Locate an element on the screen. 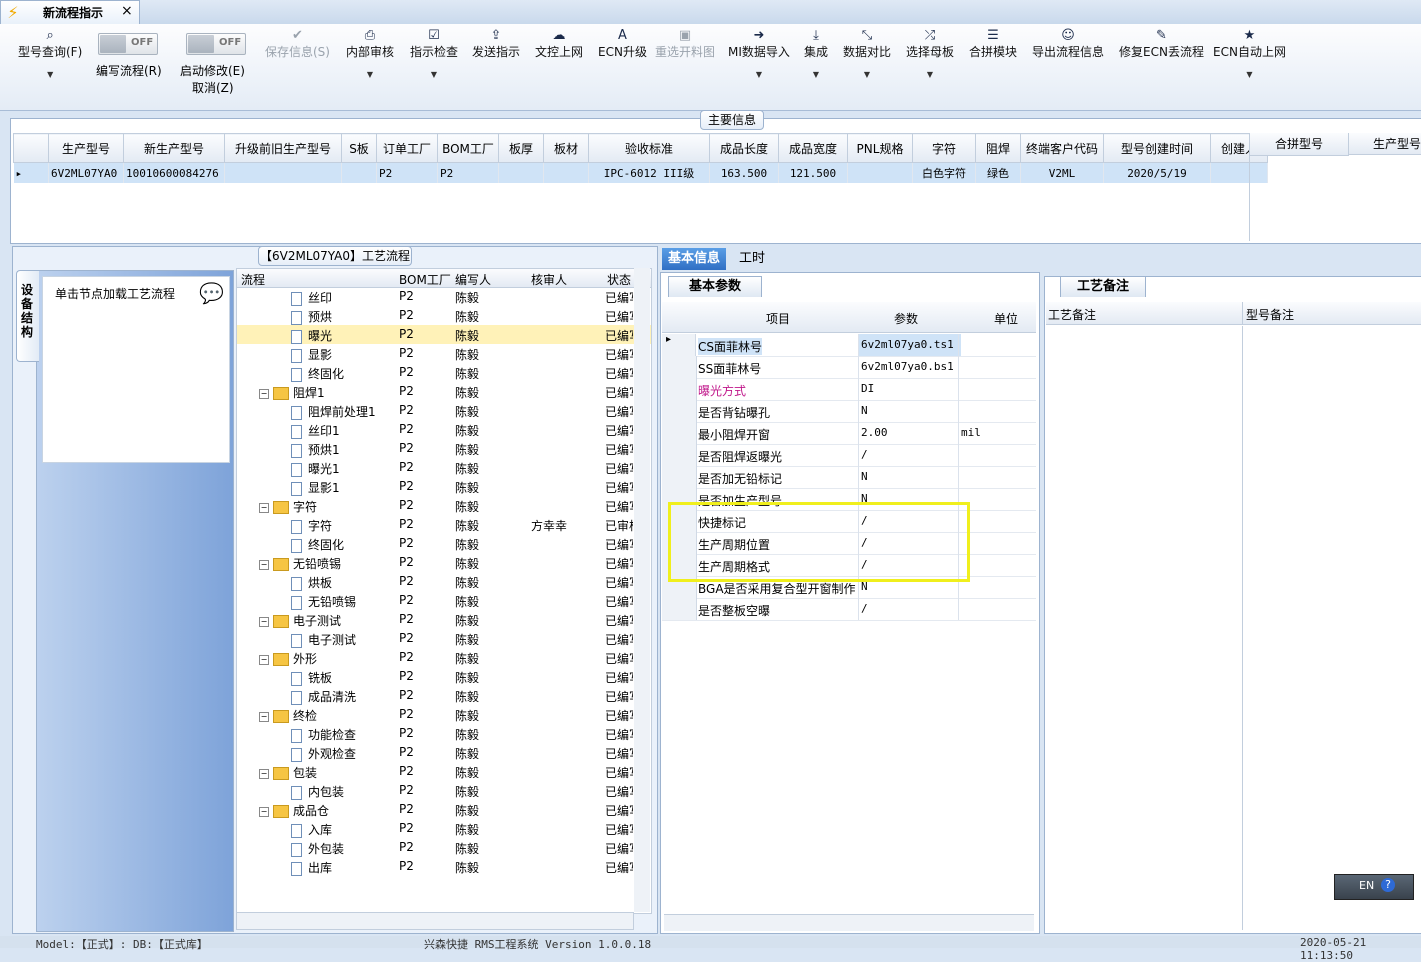 This screenshot has width=1421, height=962. tab-work-hours: 工时 is located at coordinates (752, 259).